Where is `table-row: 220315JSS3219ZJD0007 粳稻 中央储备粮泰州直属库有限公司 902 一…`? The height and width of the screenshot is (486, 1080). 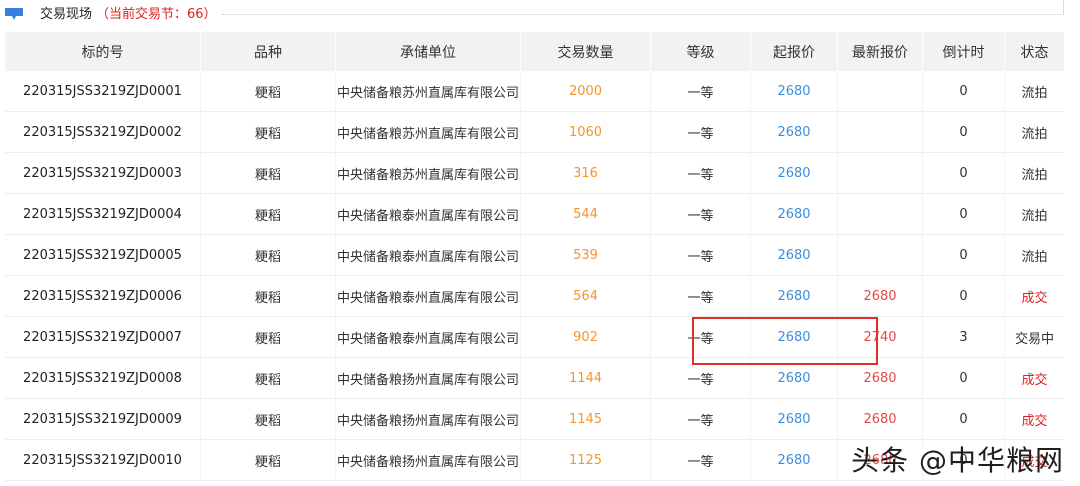
table-row: 220315JSS3219ZJD0007 粳稻 中央储备粮泰州直属库有限公司 902 一… is located at coordinates (534, 337).